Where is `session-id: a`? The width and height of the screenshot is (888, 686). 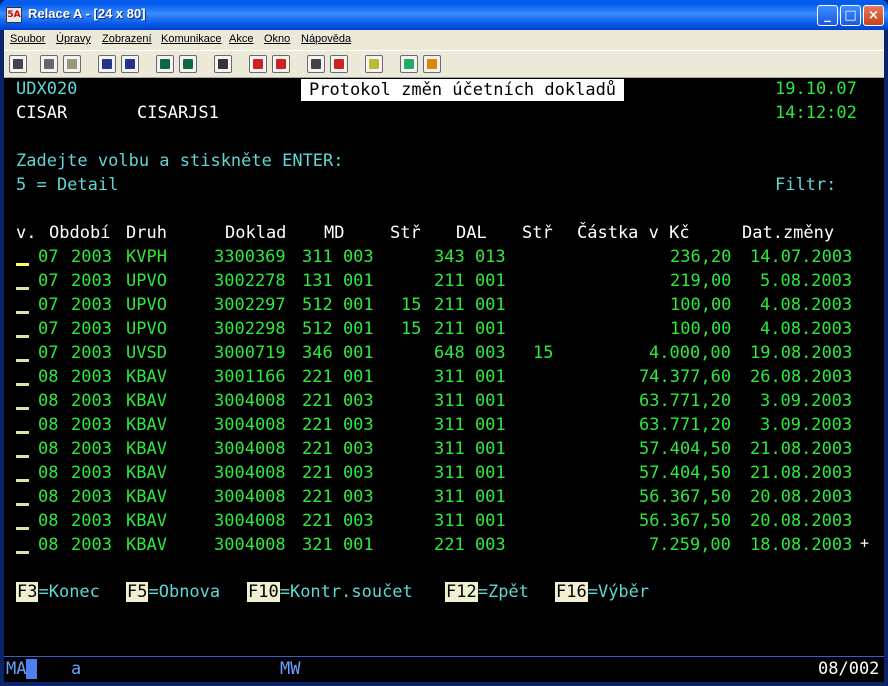
session-id: a is located at coordinates (76, 669).